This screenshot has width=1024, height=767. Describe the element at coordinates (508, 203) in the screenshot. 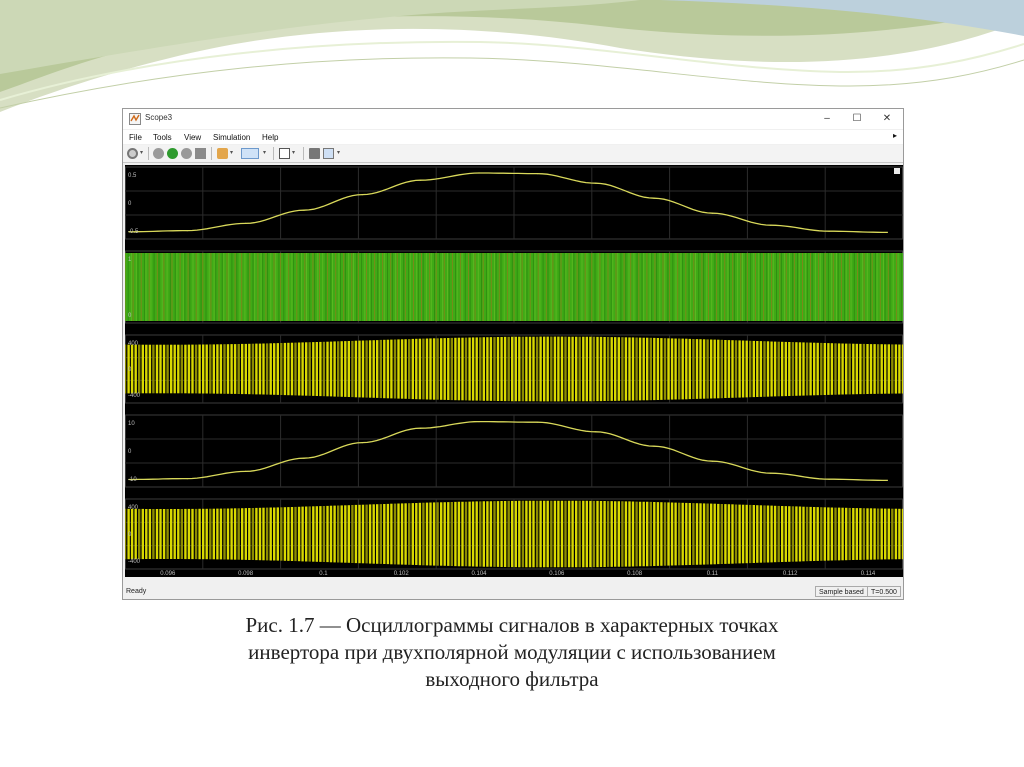

I see `reference-line` at that location.